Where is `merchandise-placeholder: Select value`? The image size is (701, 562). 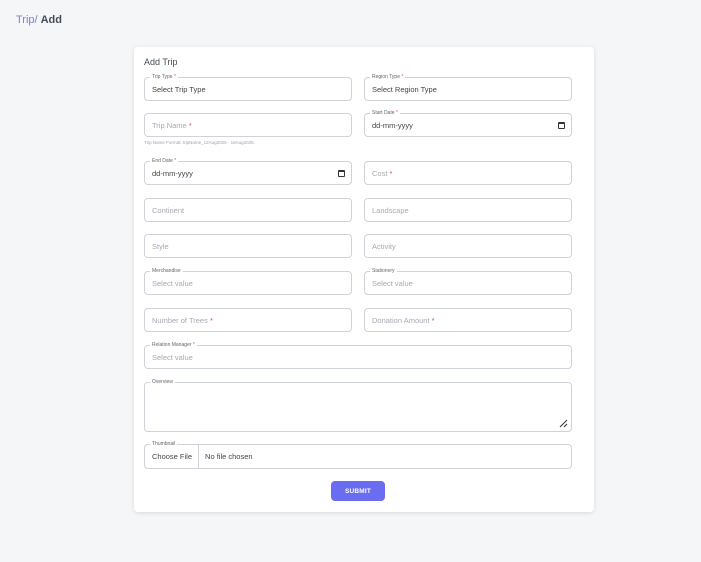 merchandise-placeholder: Select value is located at coordinates (172, 283).